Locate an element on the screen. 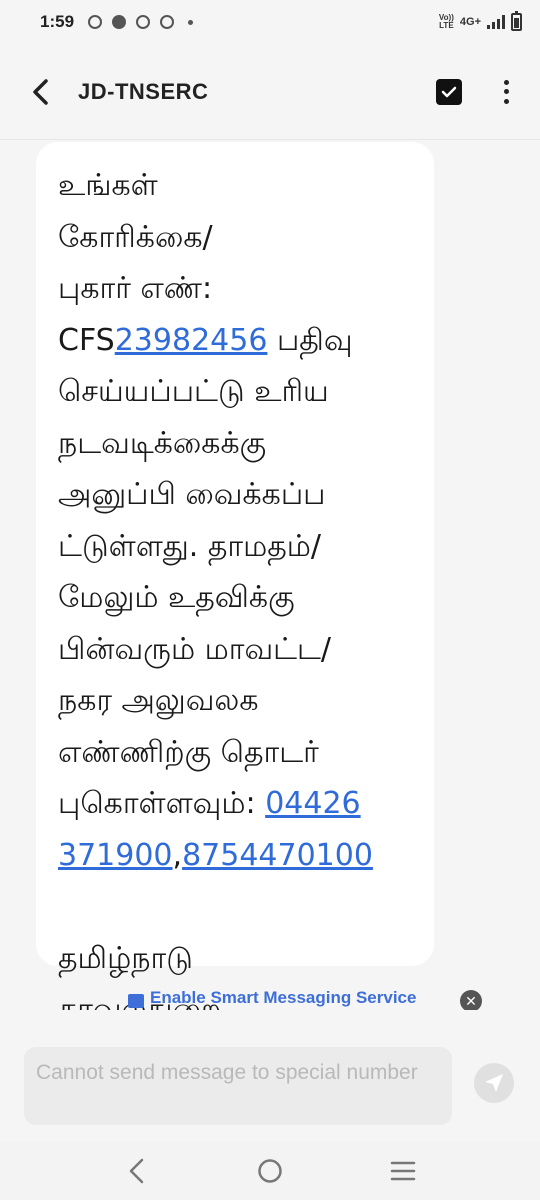  volte-icon: Vo)) LTE is located at coordinates (446, 22).